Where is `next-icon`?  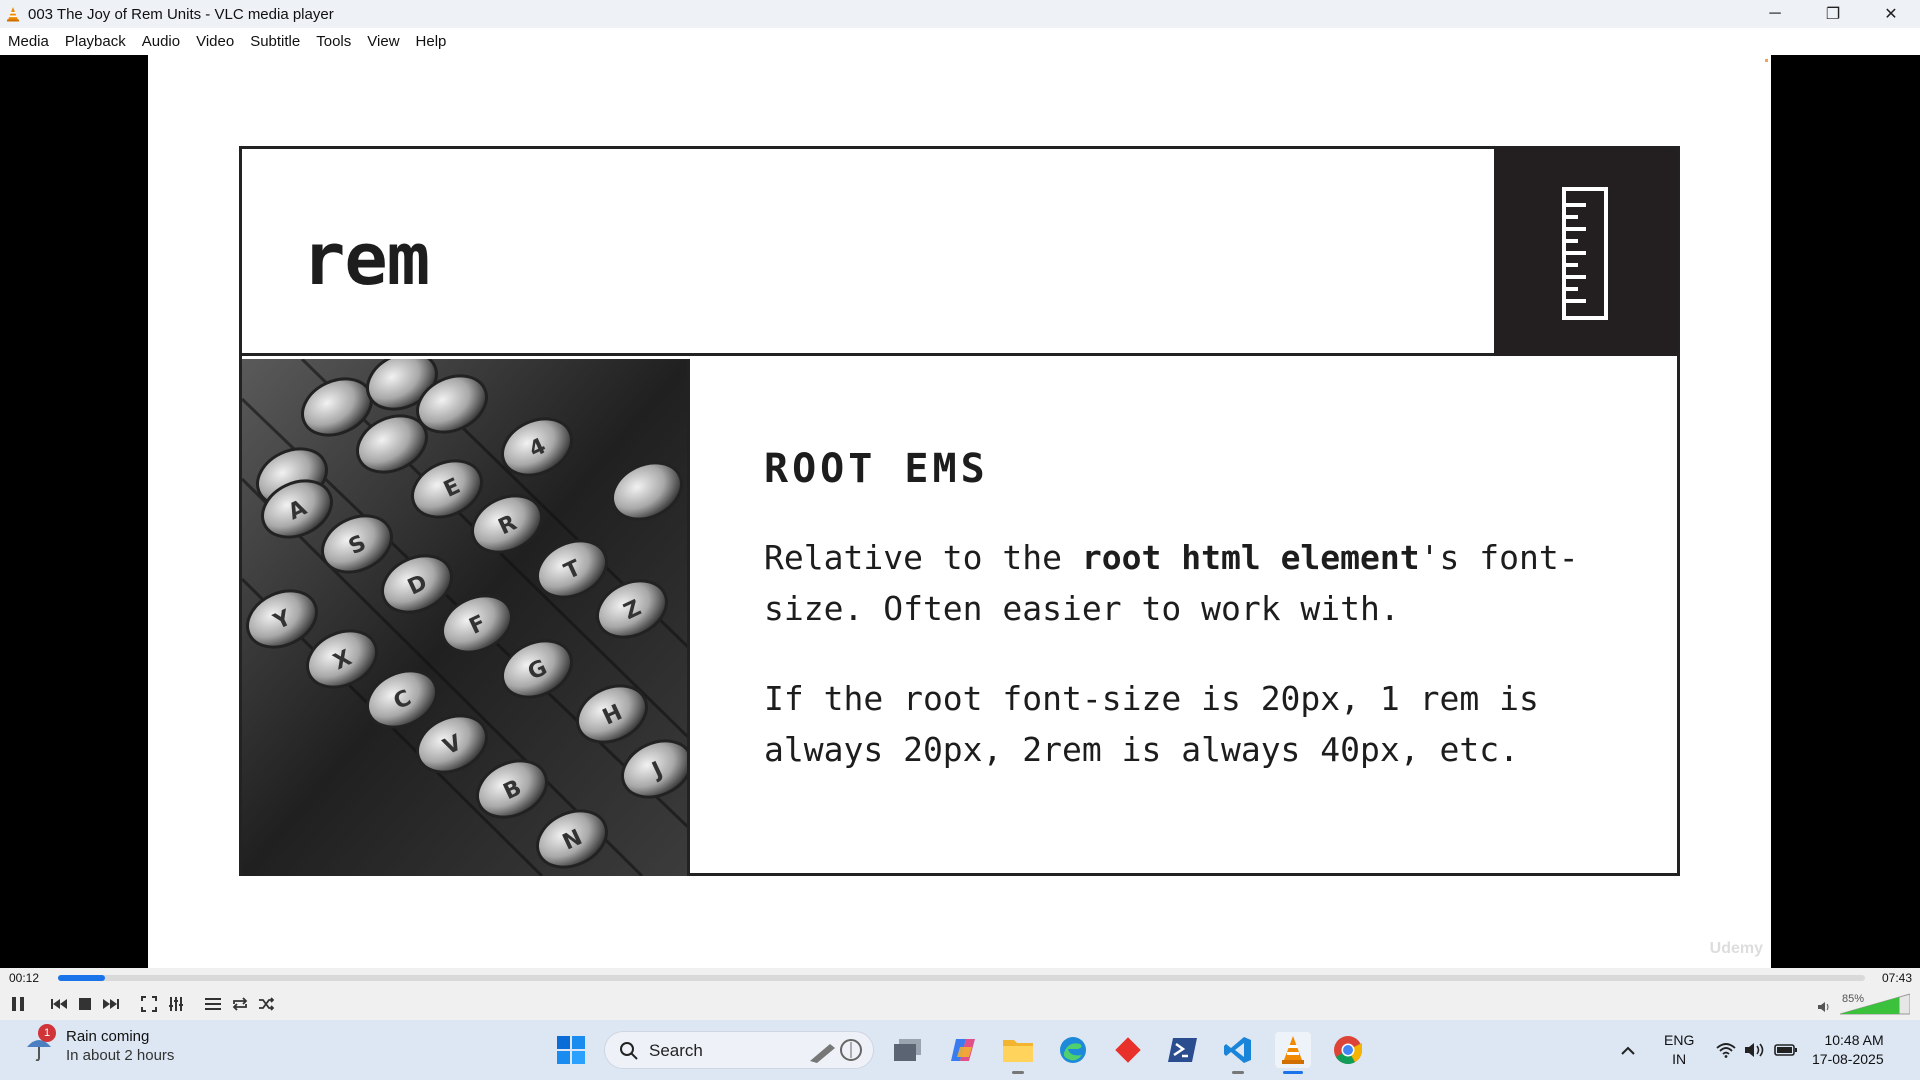
next-icon is located at coordinates (111, 1004).